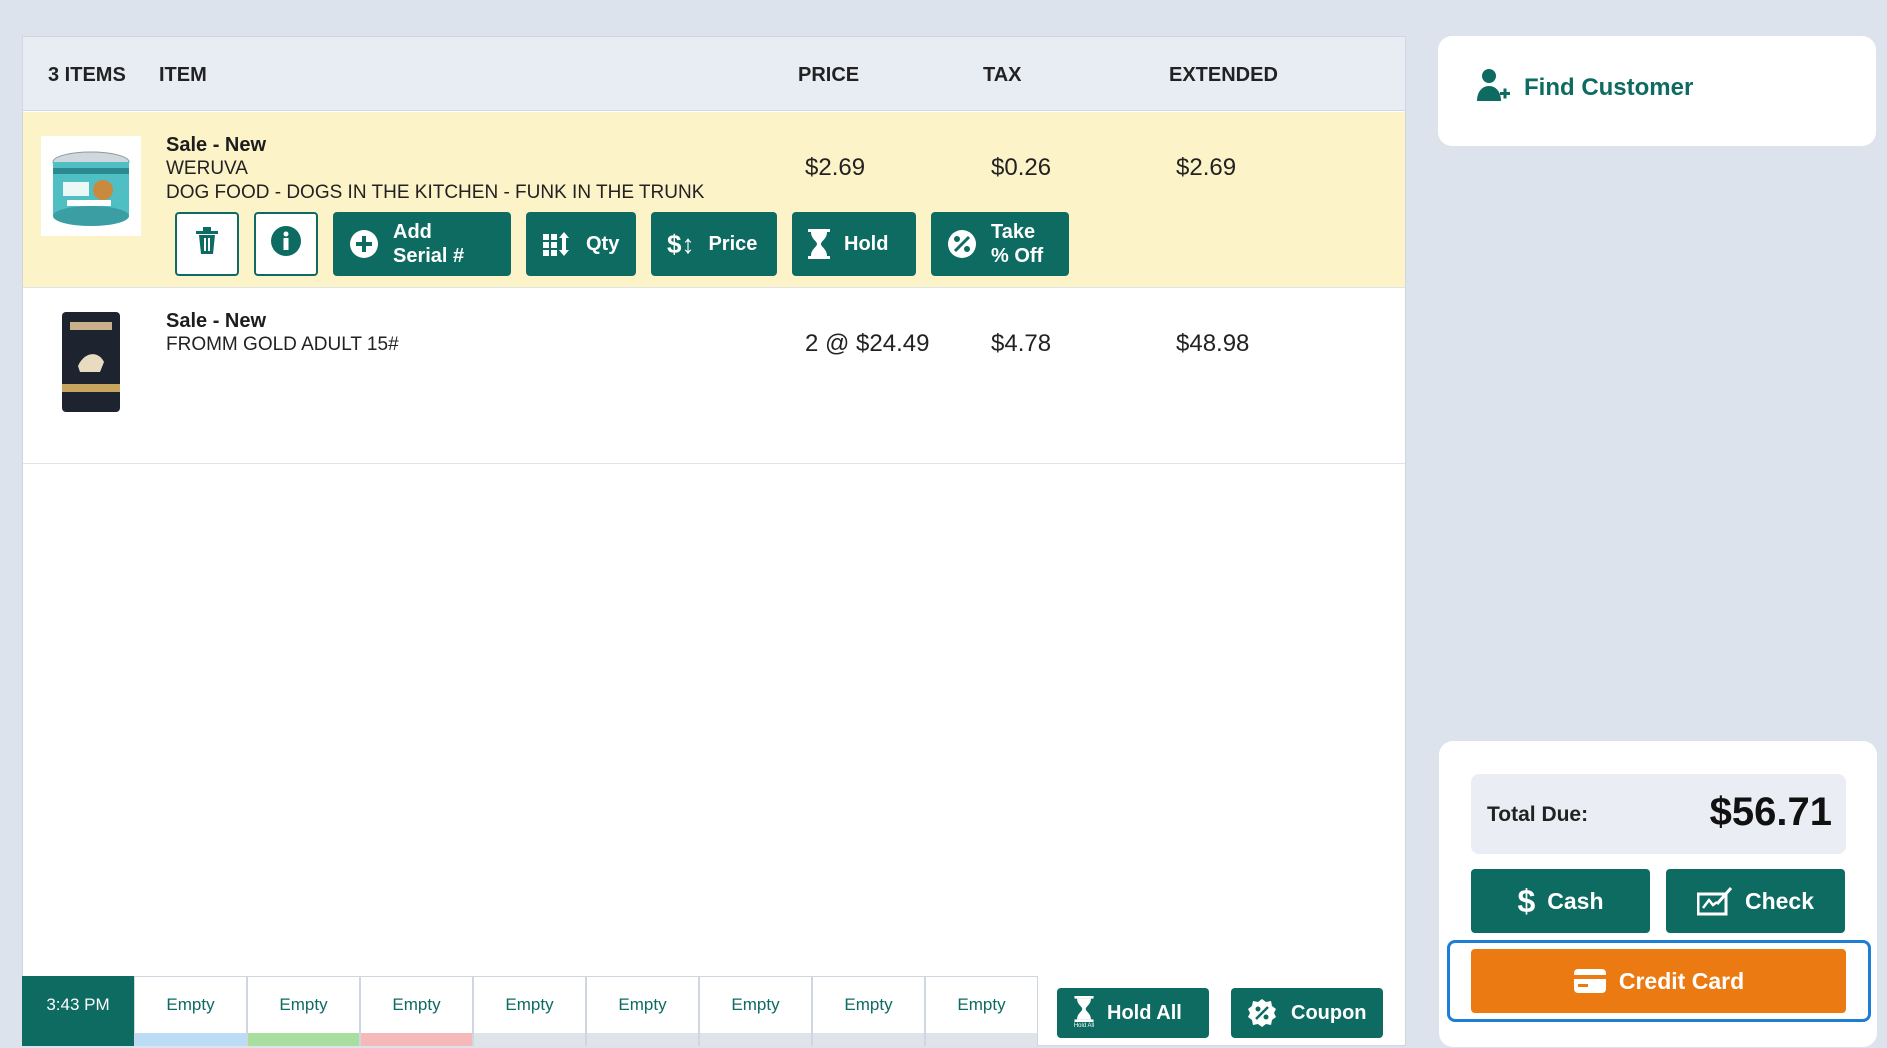  I want to click on cart-header: 3 ITEMS ITEM PRICE TAX EXTENDED, so click(714, 74).